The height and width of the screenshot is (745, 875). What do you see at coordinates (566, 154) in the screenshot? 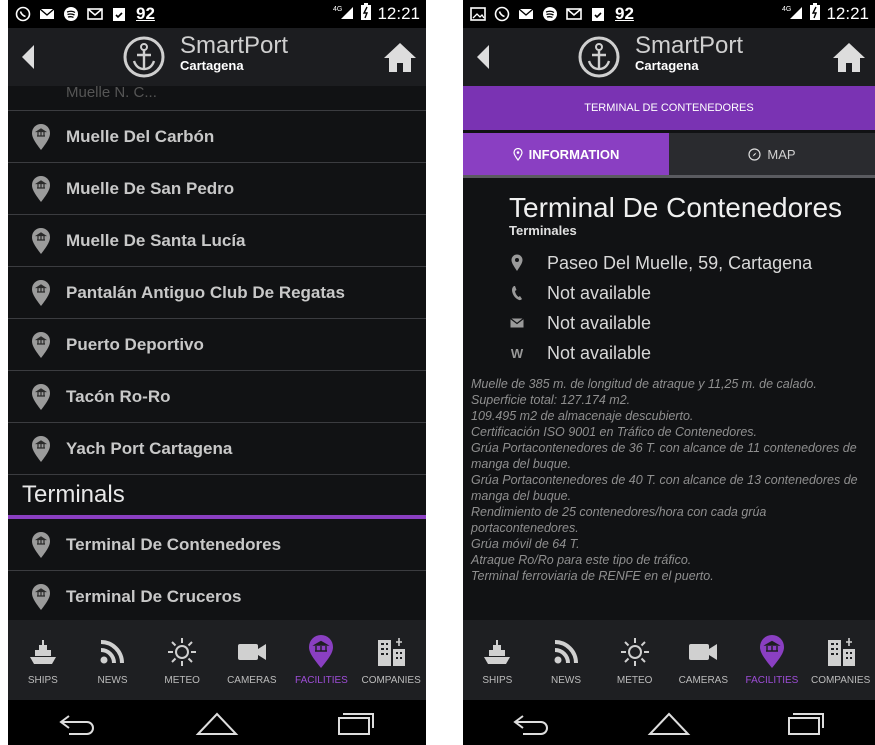
I see `tab-information: INFORMATION` at bounding box center [566, 154].